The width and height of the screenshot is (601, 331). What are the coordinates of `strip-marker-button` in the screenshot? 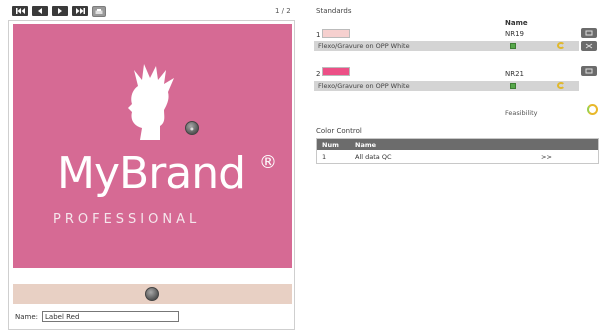 It's located at (152, 294).